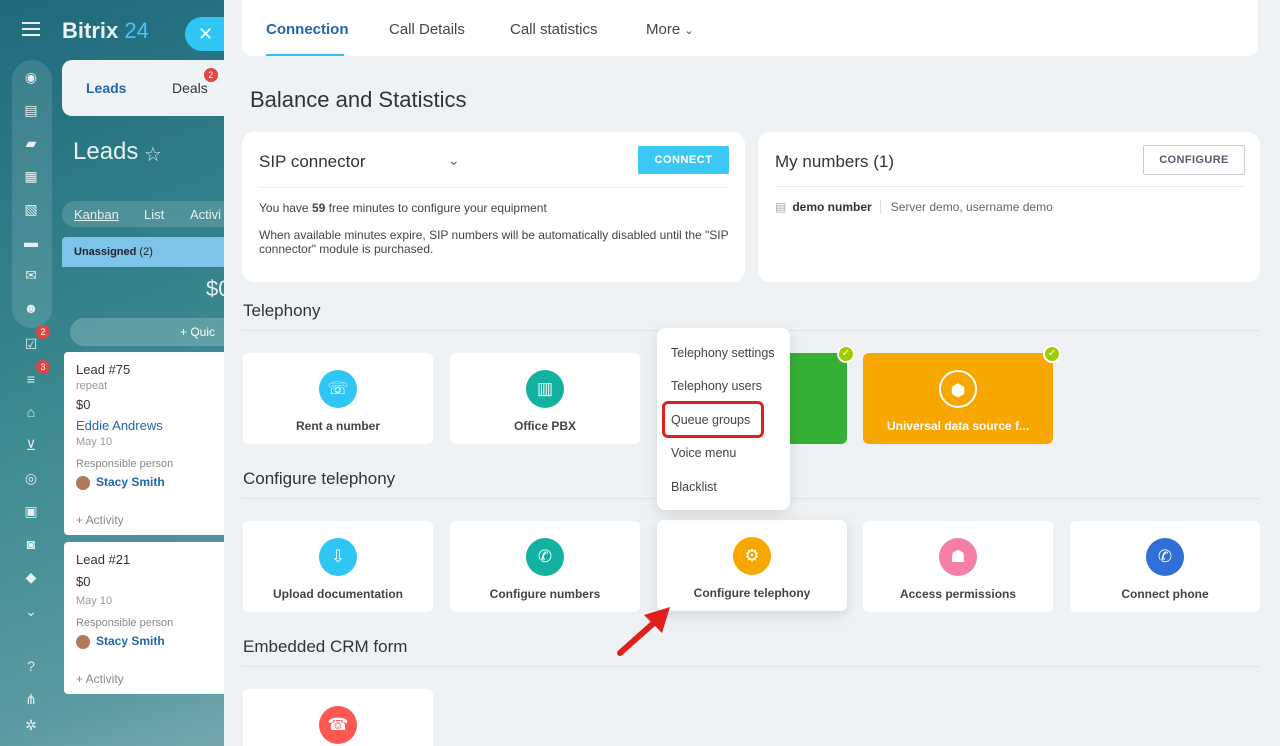 The height and width of the screenshot is (746, 1280). What do you see at coordinates (31, 77) in the screenshot?
I see `stream-icon: ◉` at bounding box center [31, 77].